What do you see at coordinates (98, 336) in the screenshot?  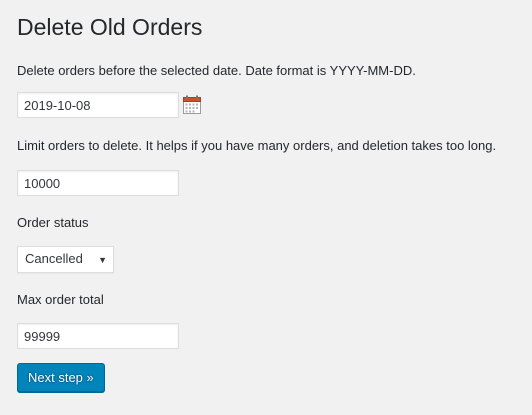 I see `max-order-total-input` at bounding box center [98, 336].